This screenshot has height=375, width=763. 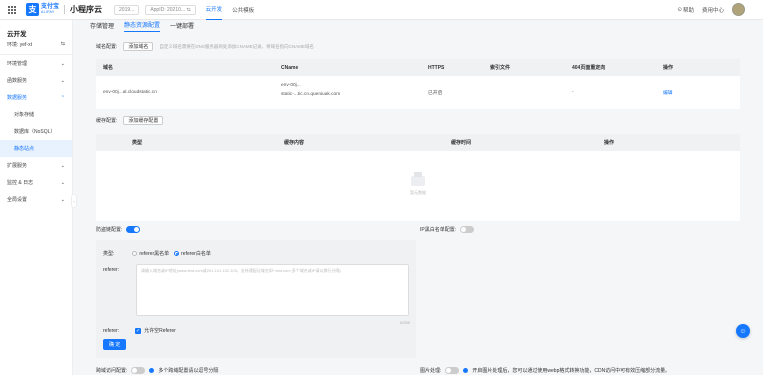 I want to click on cross-domain-hint: 多个跨域配置请以逗号分隔, so click(x=188, y=371).